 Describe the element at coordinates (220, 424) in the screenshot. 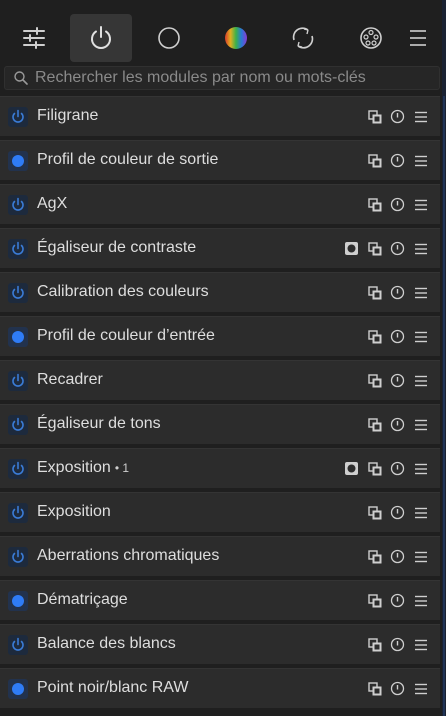

I see `module-row: Égaliseur de tons` at that location.